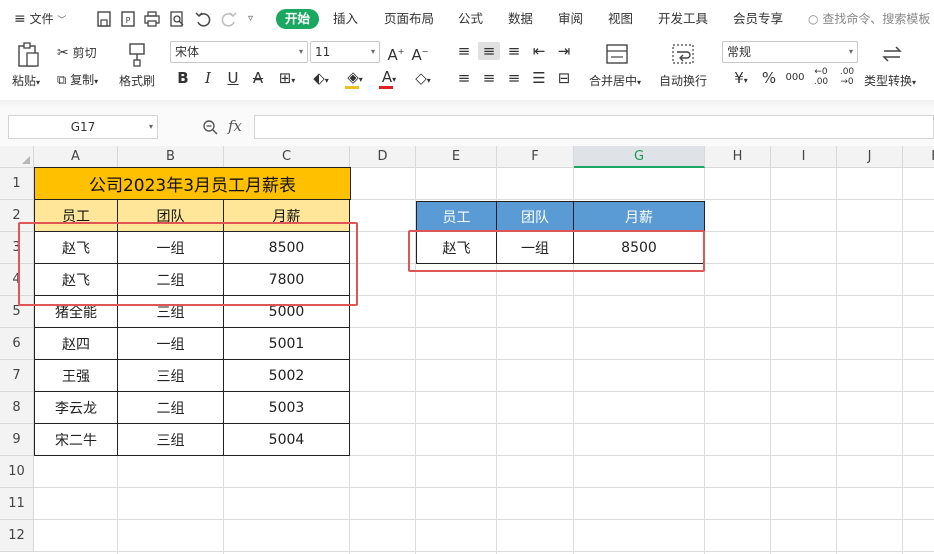 Image resolution: width=934 pixels, height=554 pixels. Describe the element at coordinates (345, 52) in the screenshot. I see `font-size-select: 11 ▾` at that location.